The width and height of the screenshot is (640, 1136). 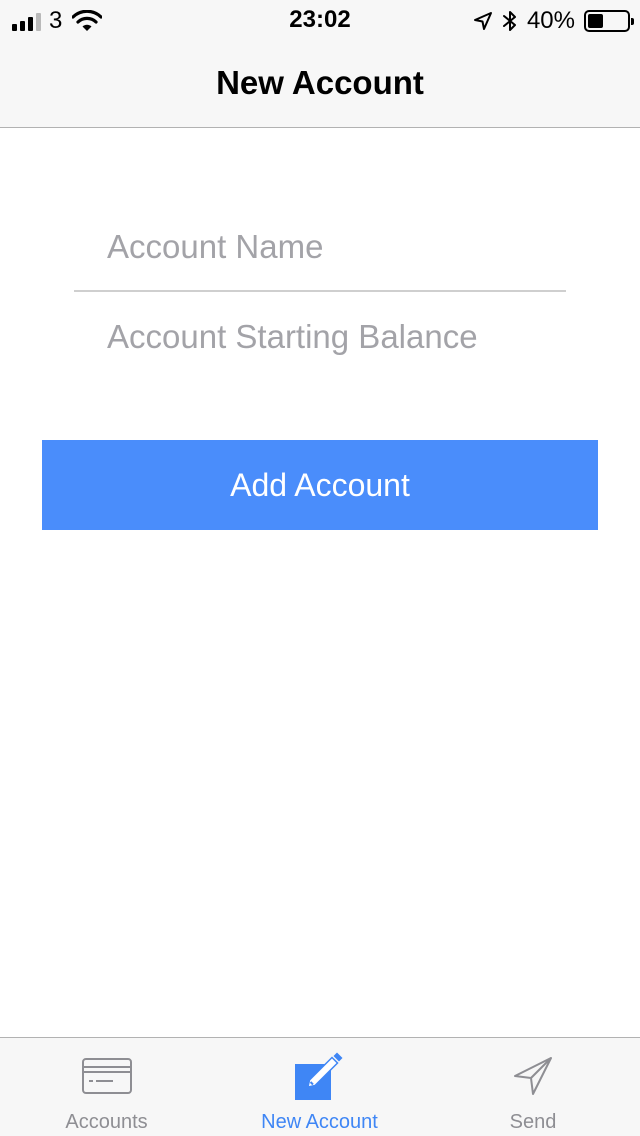 I want to click on tab-new-account: New Account, so click(x=319, y=1087).